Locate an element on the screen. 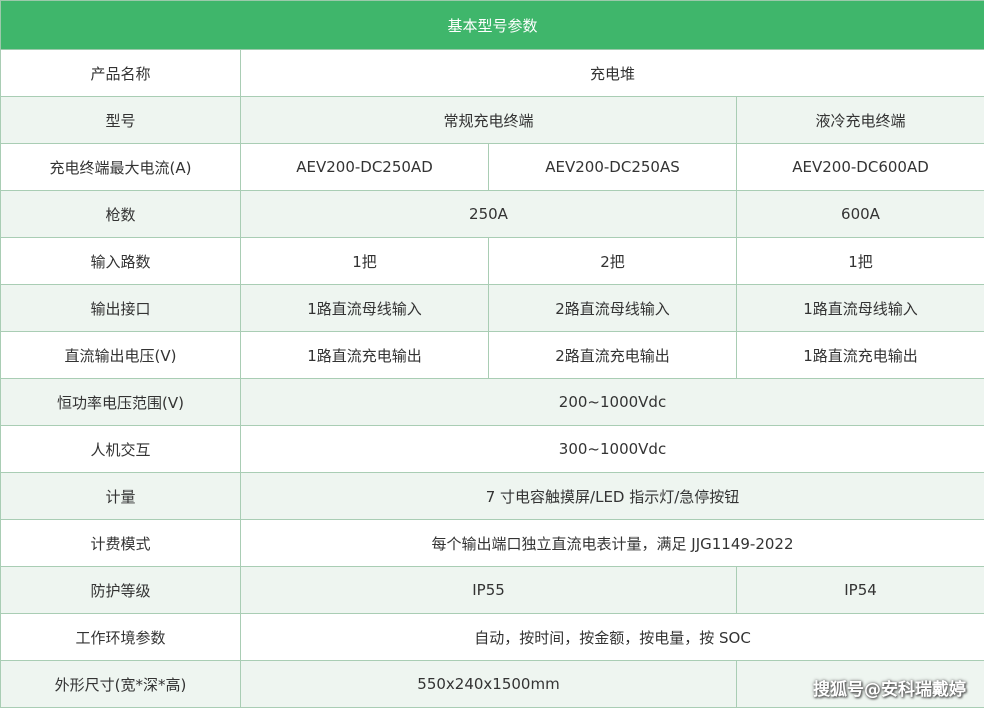 This screenshot has height=708, width=984. row-label: 计费模式 is located at coordinates (120, 543).